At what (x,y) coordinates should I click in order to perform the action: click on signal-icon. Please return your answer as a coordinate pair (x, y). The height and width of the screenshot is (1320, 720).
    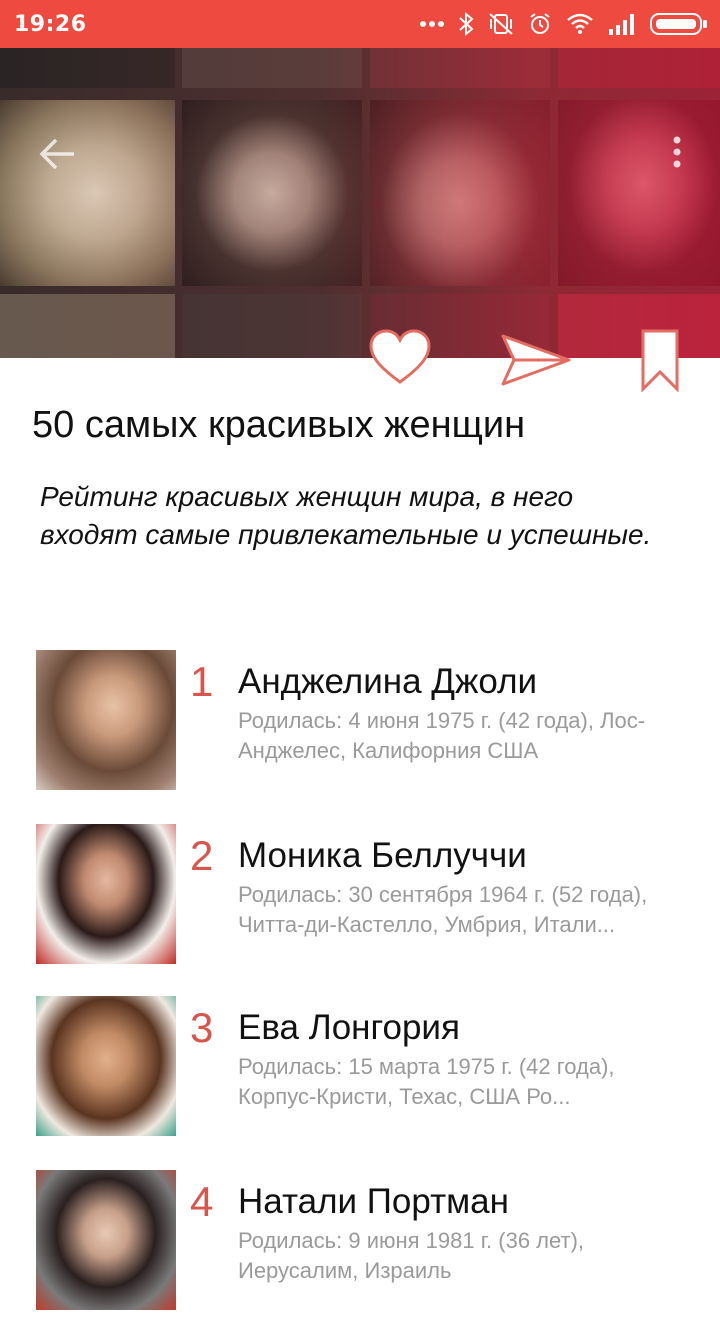
    Looking at the image, I should click on (622, 24).